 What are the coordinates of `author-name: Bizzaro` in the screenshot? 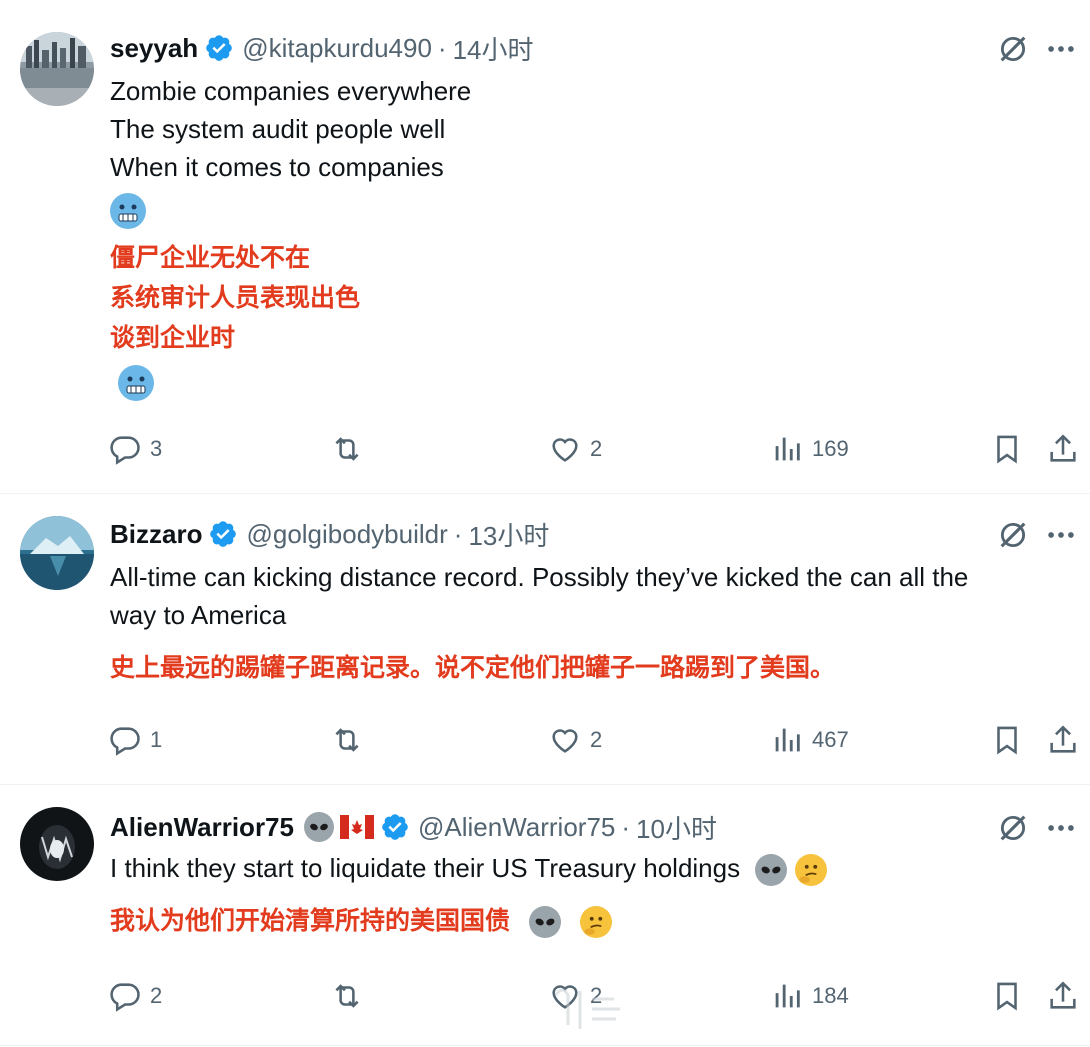 It's located at (156, 534).